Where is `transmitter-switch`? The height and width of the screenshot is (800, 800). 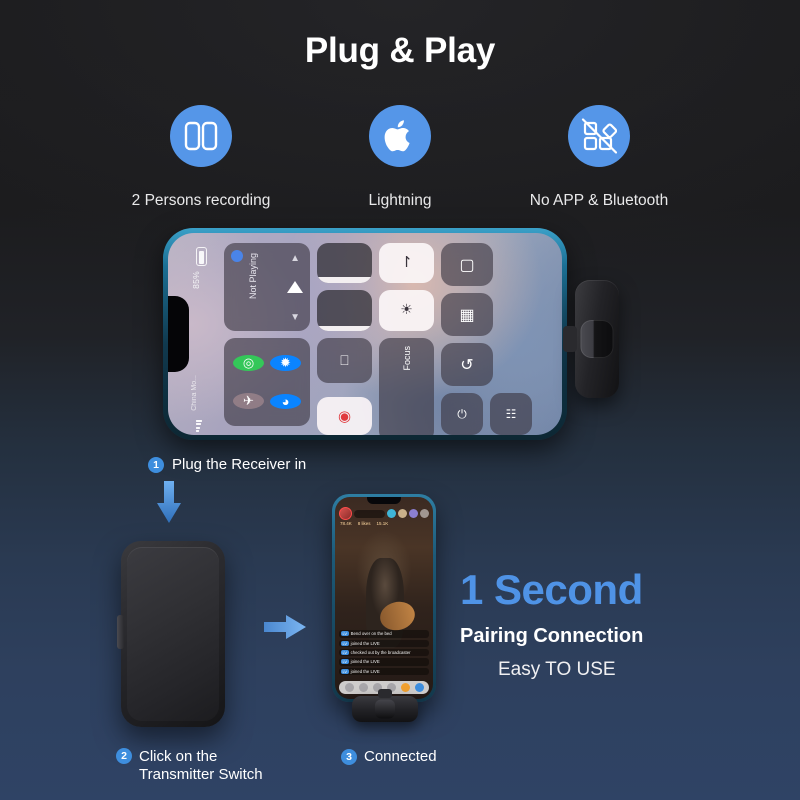
transmitter-switch is located at coordinates (120, 632).